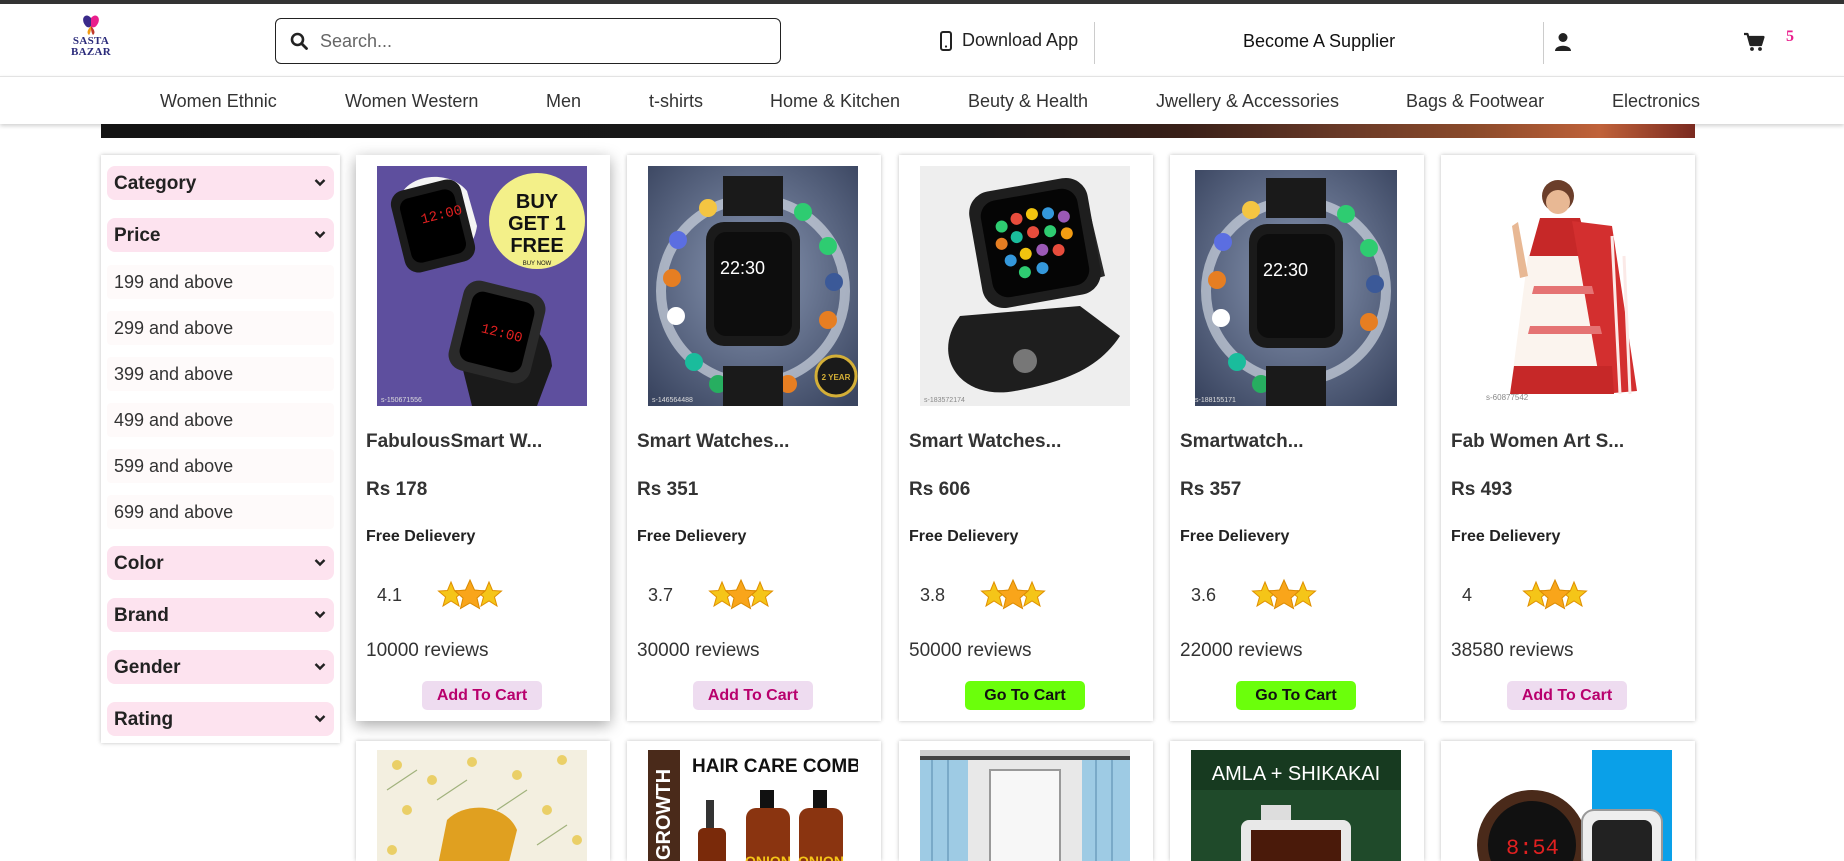  What do you see at coordinates (563, 101) in the screenshot?
I see `nav-men: Men` at bounding box center [563, 101].